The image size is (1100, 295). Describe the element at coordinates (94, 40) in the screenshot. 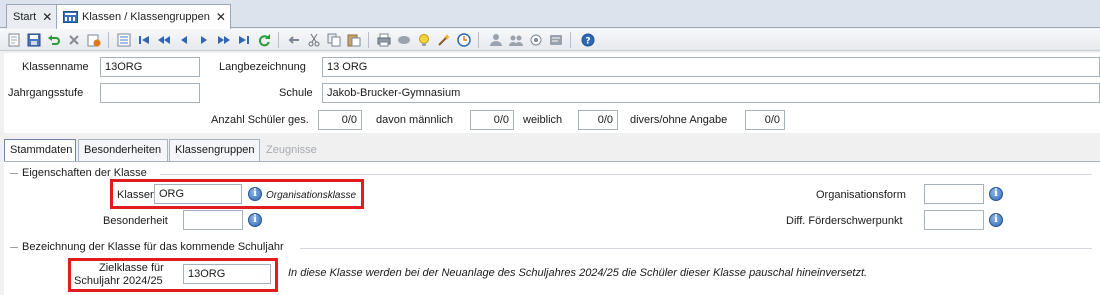

I see `reset-icon` at that location.